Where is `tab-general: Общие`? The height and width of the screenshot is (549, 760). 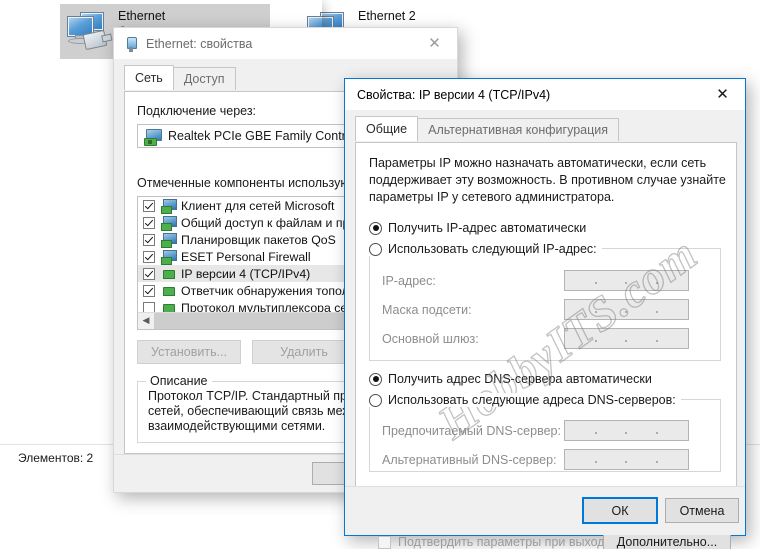
tab-general: Общие is located at coordinates (387, 128).